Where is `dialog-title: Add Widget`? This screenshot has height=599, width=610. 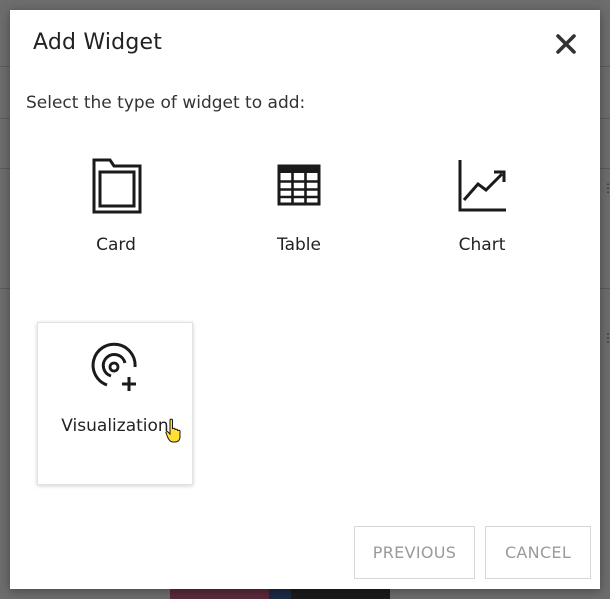
dialog-title: Add Widget is located at coordinates (98, 42).